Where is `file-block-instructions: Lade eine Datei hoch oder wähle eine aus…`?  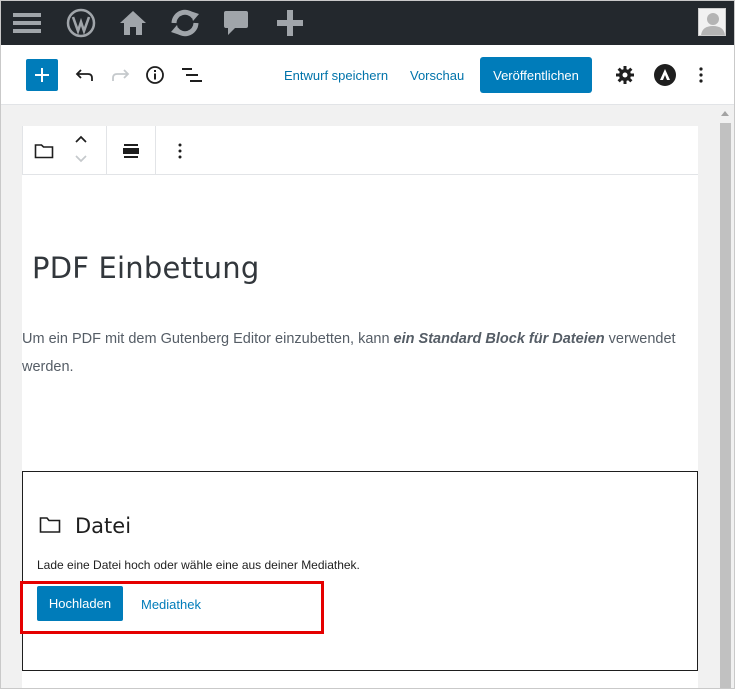 file-block-instructions: Lade eine Datei hoch oder wähle eine aus… is located at coordinates (198, 565).